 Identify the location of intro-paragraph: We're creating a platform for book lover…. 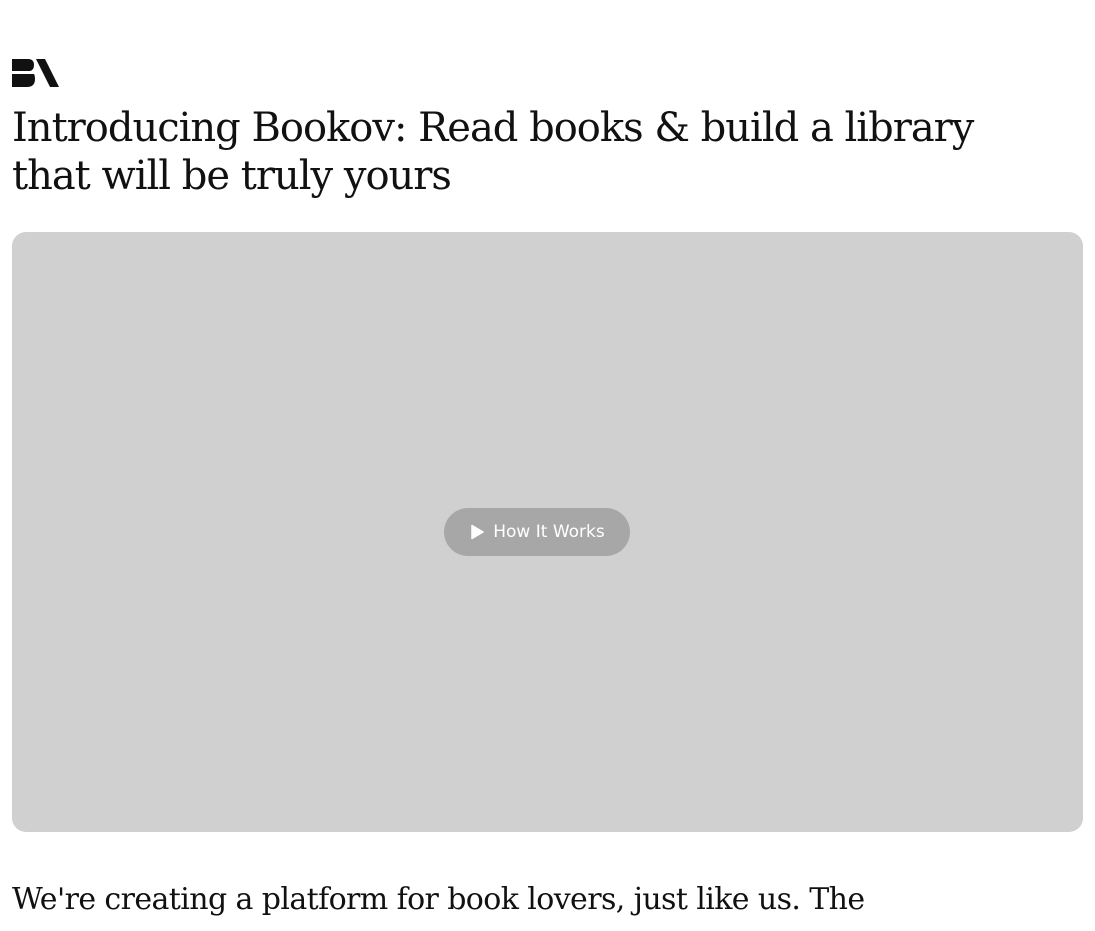
(438, 899).